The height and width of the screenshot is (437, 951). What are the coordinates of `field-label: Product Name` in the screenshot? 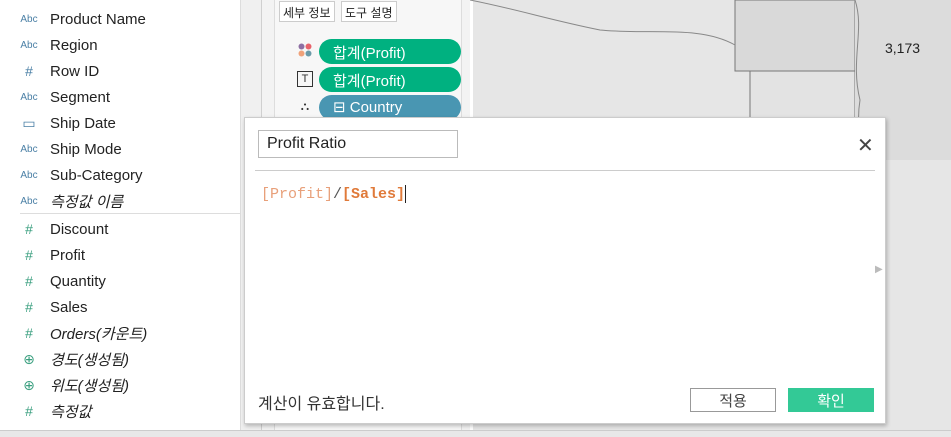 It's located at (98, 19).